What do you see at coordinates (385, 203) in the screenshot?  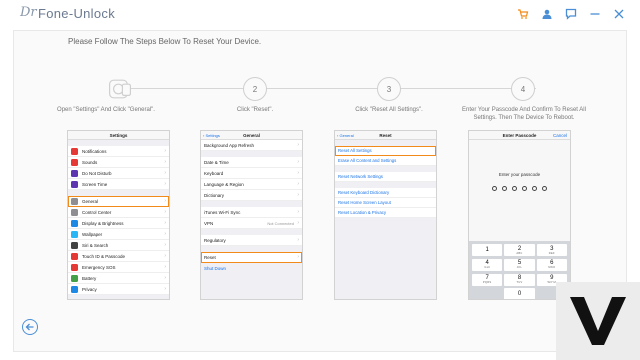 I see `reset-option-row: Reset Home Screen Layout` at bounding box center [385, 203].